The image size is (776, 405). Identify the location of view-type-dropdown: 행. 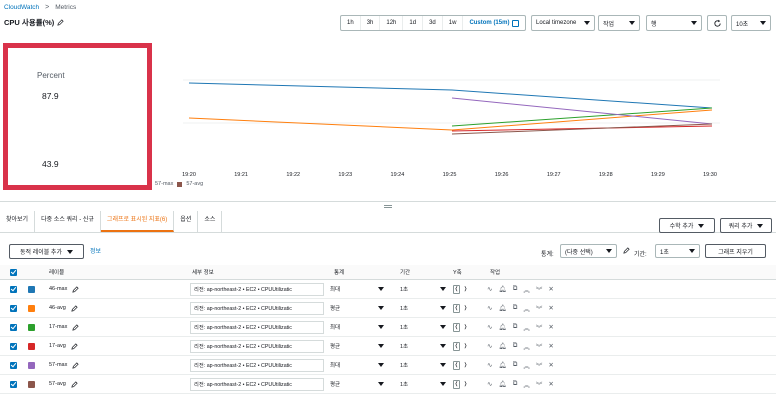
(674, 23).